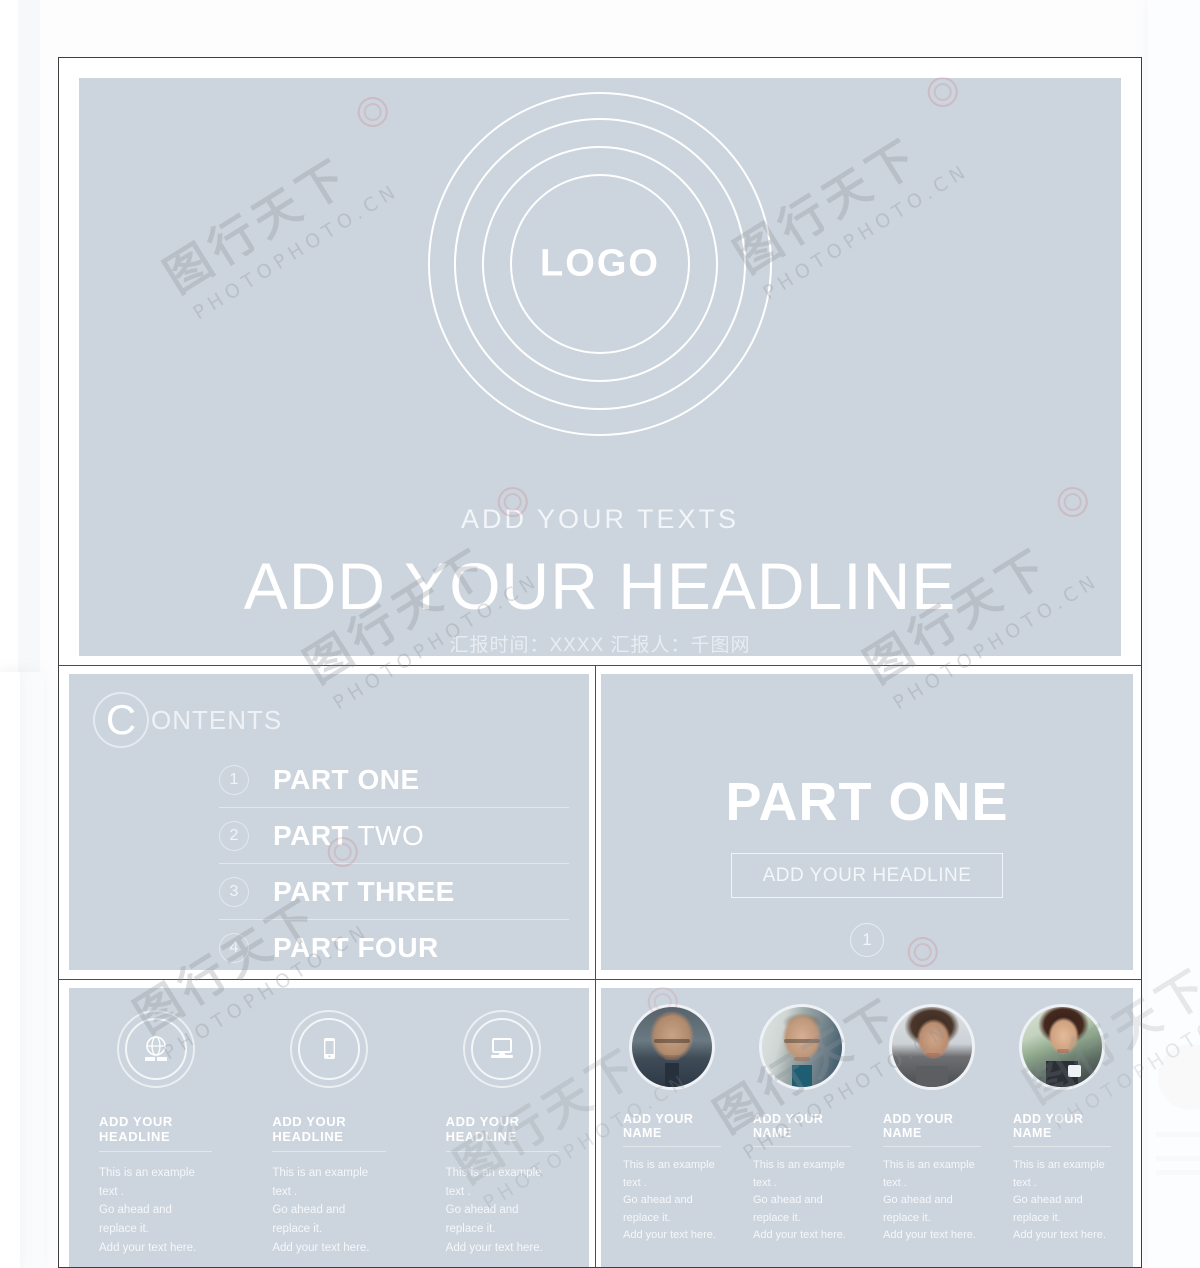 The image size is (1200, 1268). Describe the element at coordinates (600, 519) in the screenshot. I see `title-subtitle: ADD YOUR TEXTS` at that location.